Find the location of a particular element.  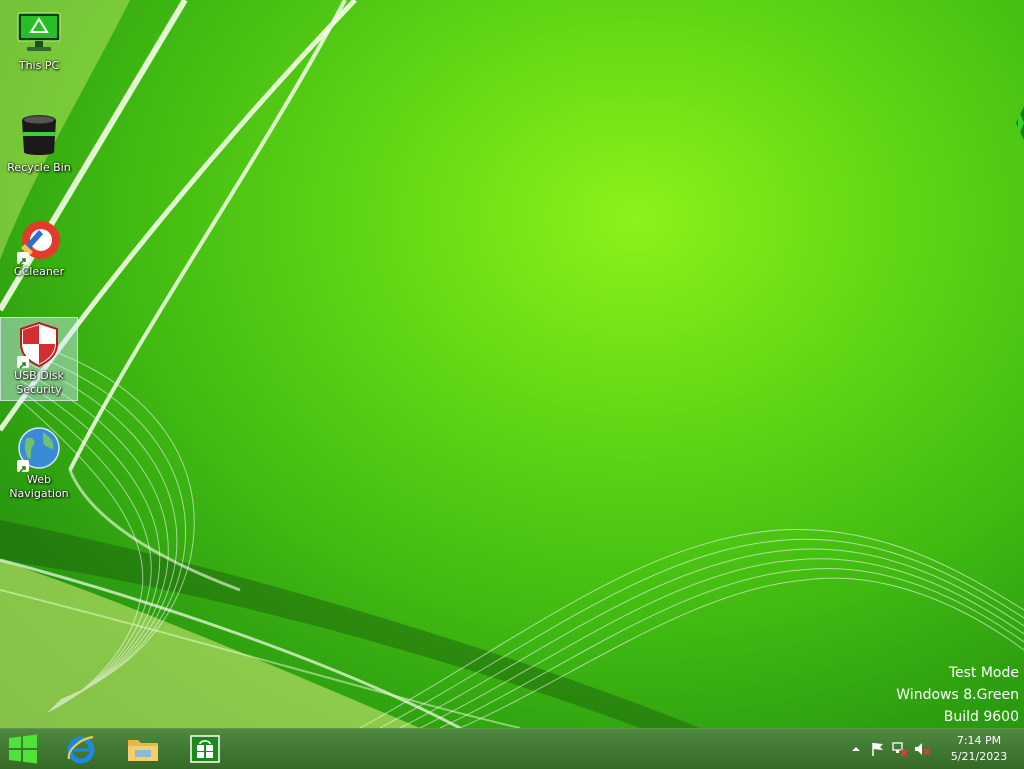

desktop-icon-web-navigation: Web Navigation is located at coordinates (39, 461).